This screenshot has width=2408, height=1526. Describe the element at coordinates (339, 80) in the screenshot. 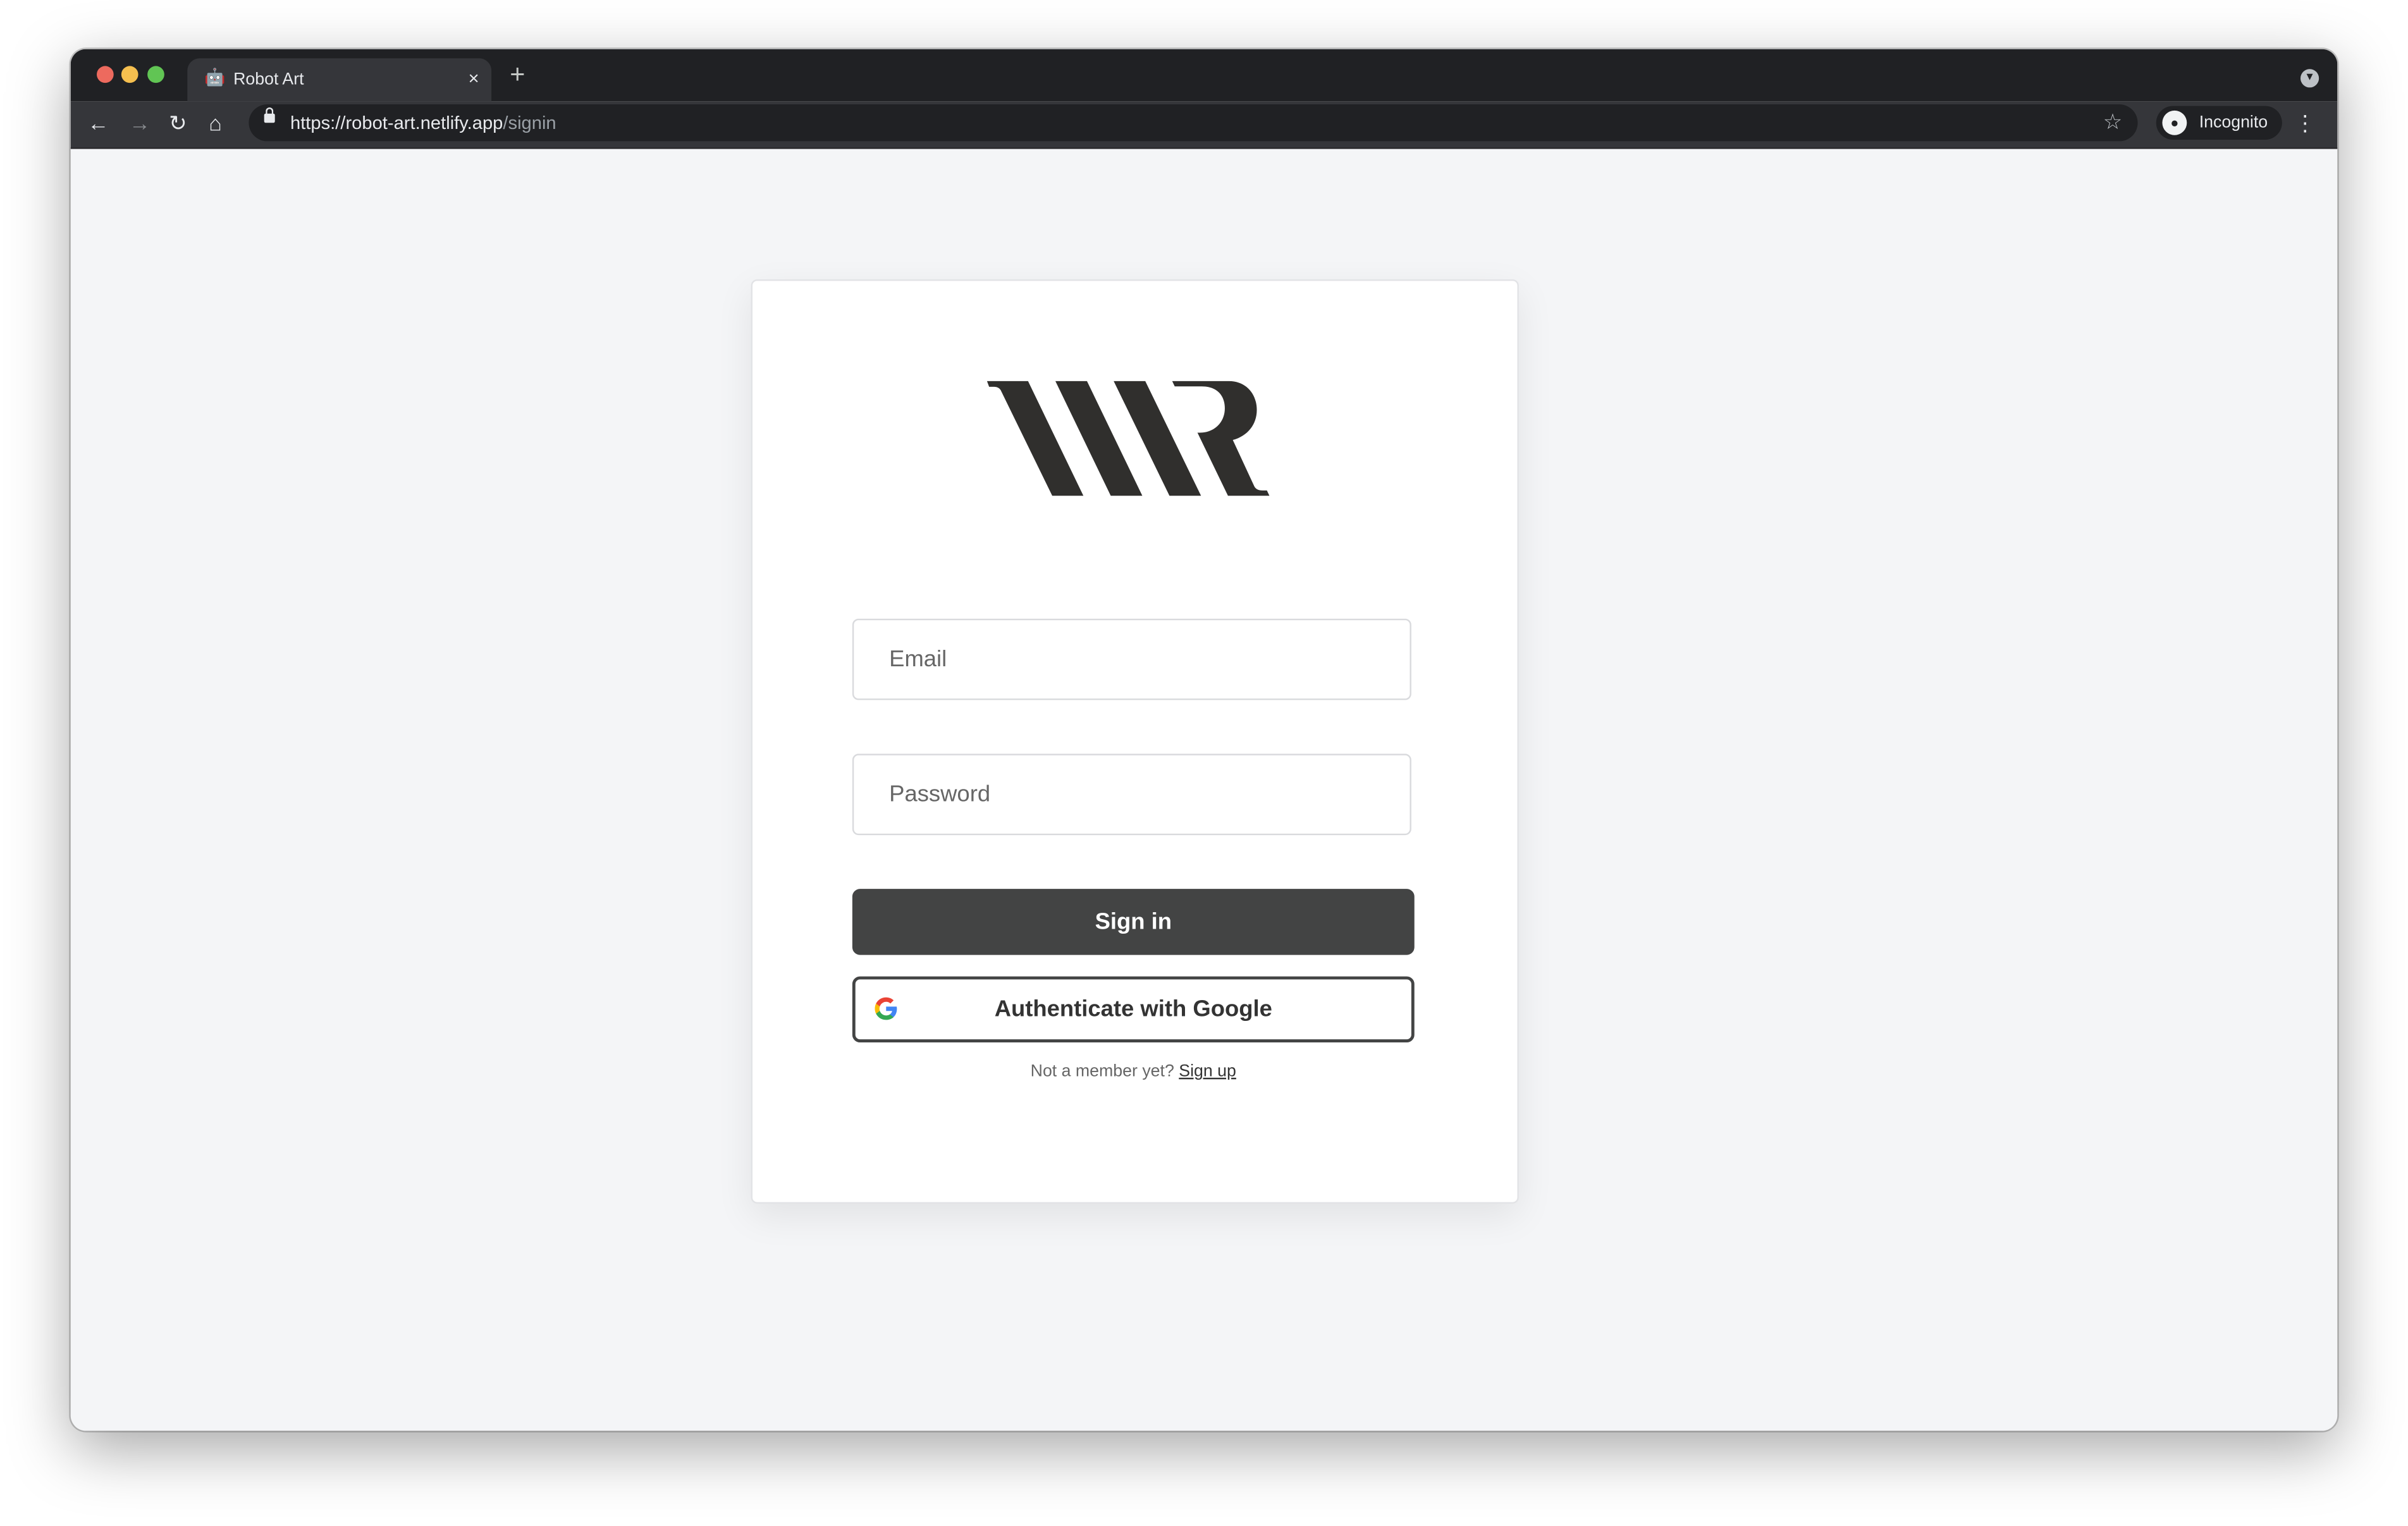

I see `tab-robot-art: 🤖 Robot Art ×` at that location.